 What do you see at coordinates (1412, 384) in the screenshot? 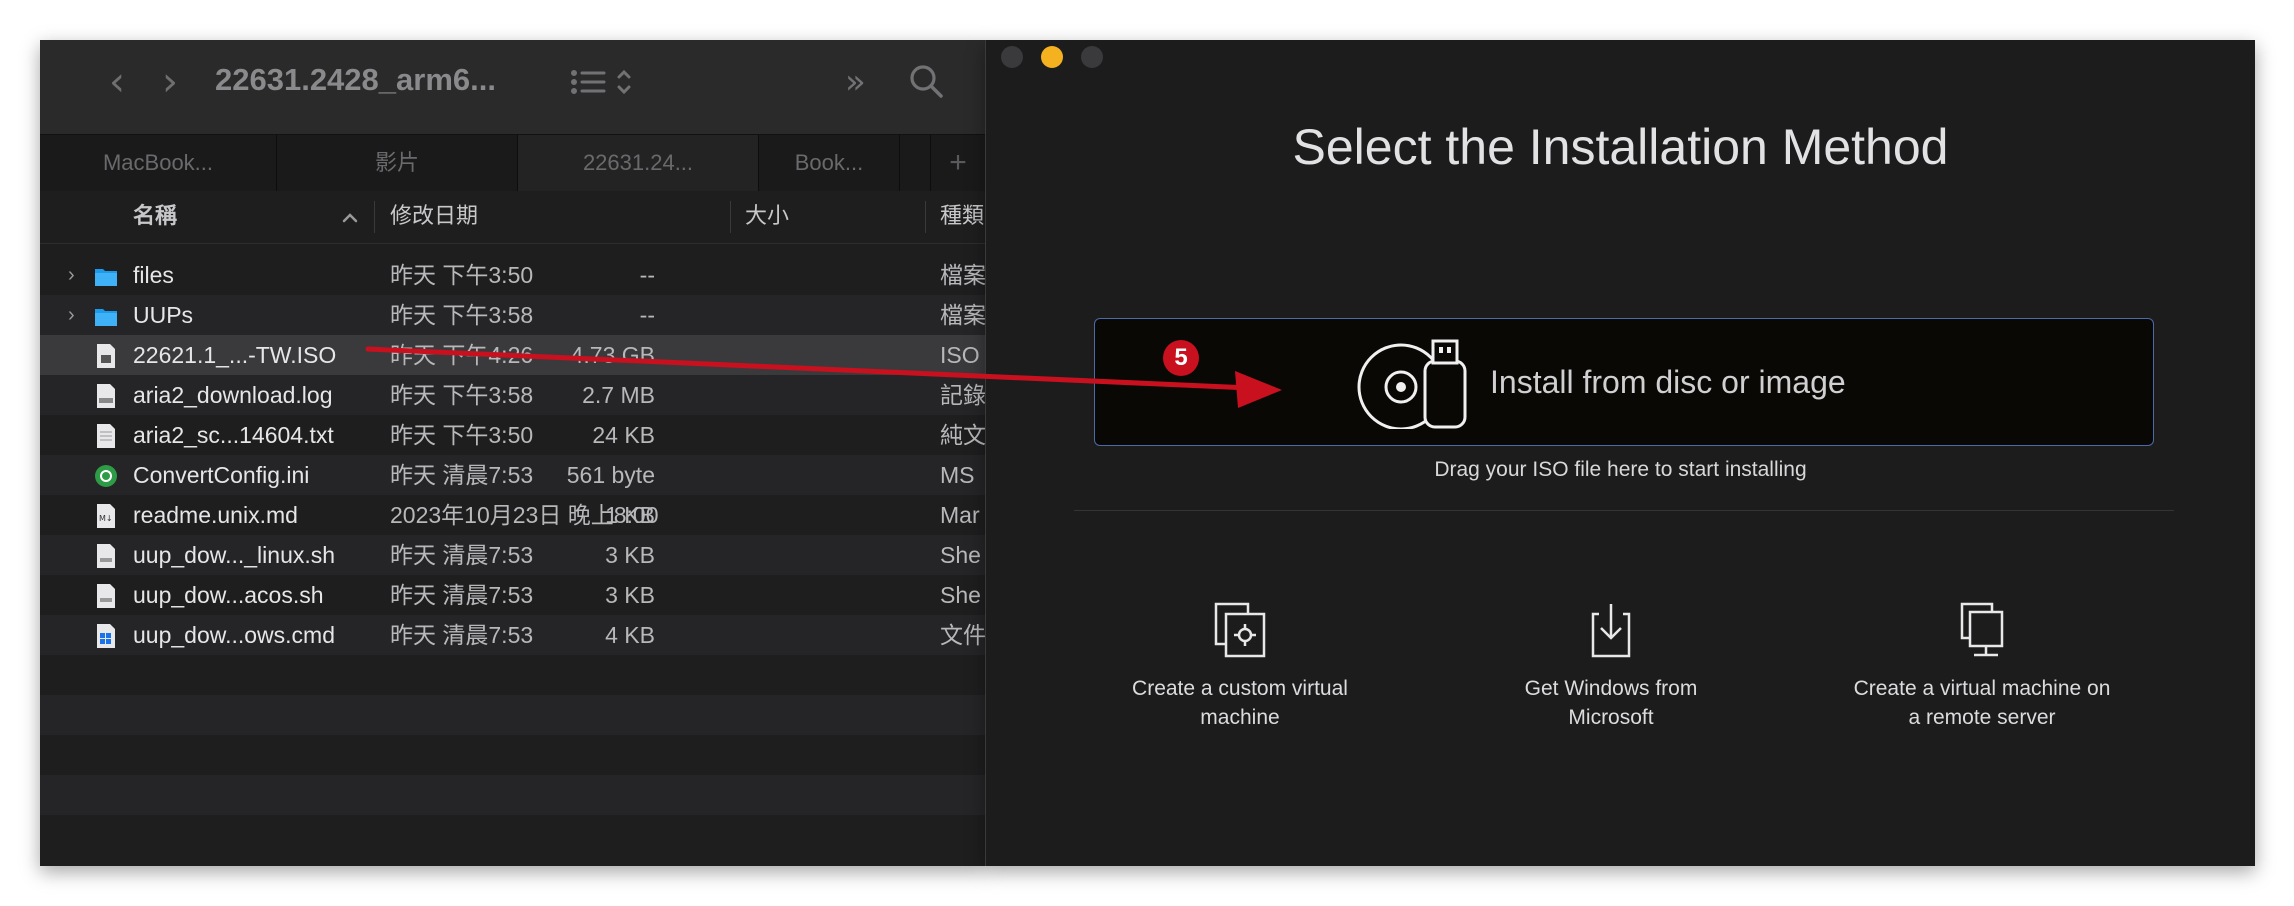
I see `disc-usb-icon` at bounding box center [1412, 384].